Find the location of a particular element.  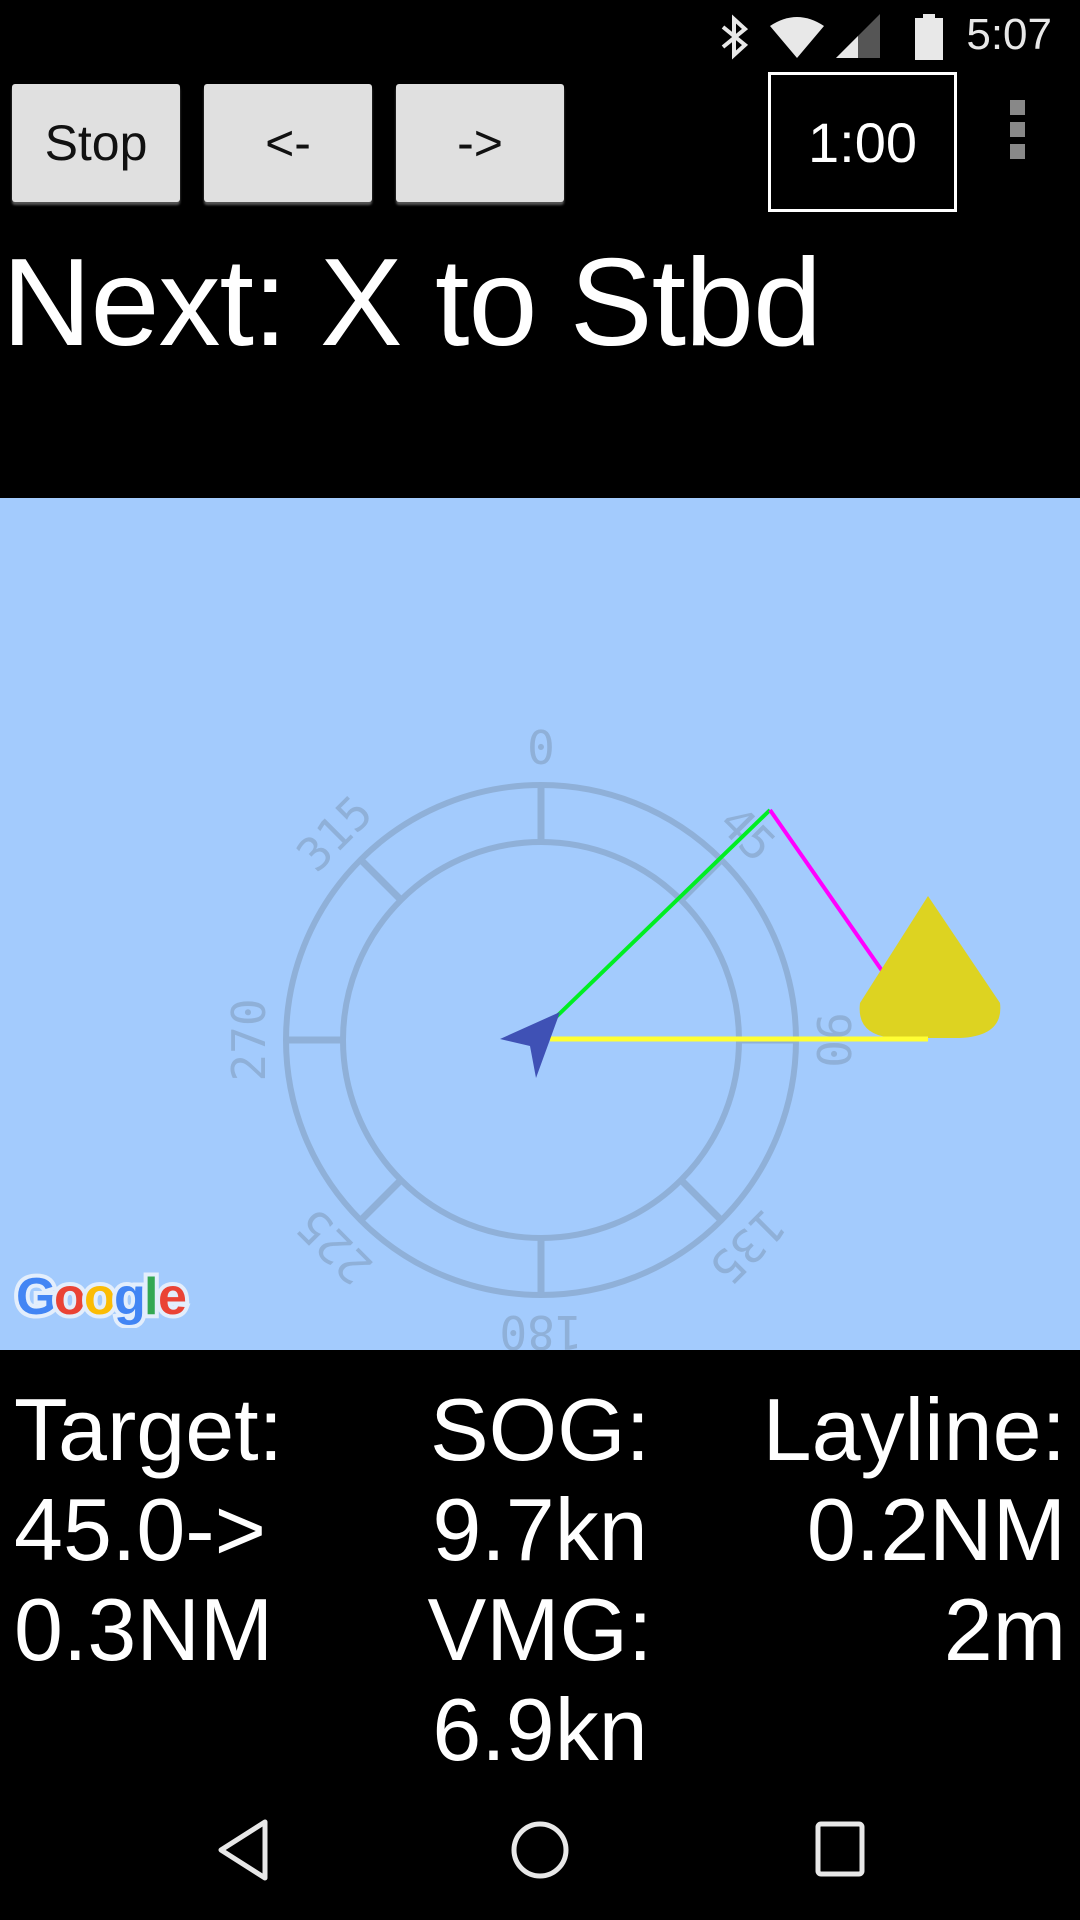

back-icon is located at coordinates (243, 1850).